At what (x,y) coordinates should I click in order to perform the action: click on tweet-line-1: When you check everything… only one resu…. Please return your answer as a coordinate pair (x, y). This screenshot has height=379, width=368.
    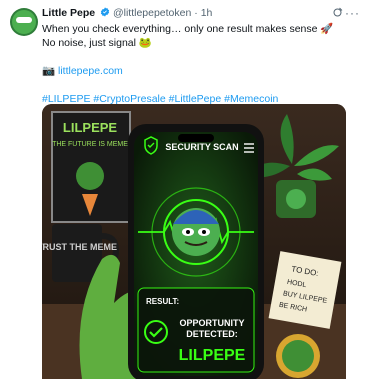
    Looking at the image, I should click on (188, 29).